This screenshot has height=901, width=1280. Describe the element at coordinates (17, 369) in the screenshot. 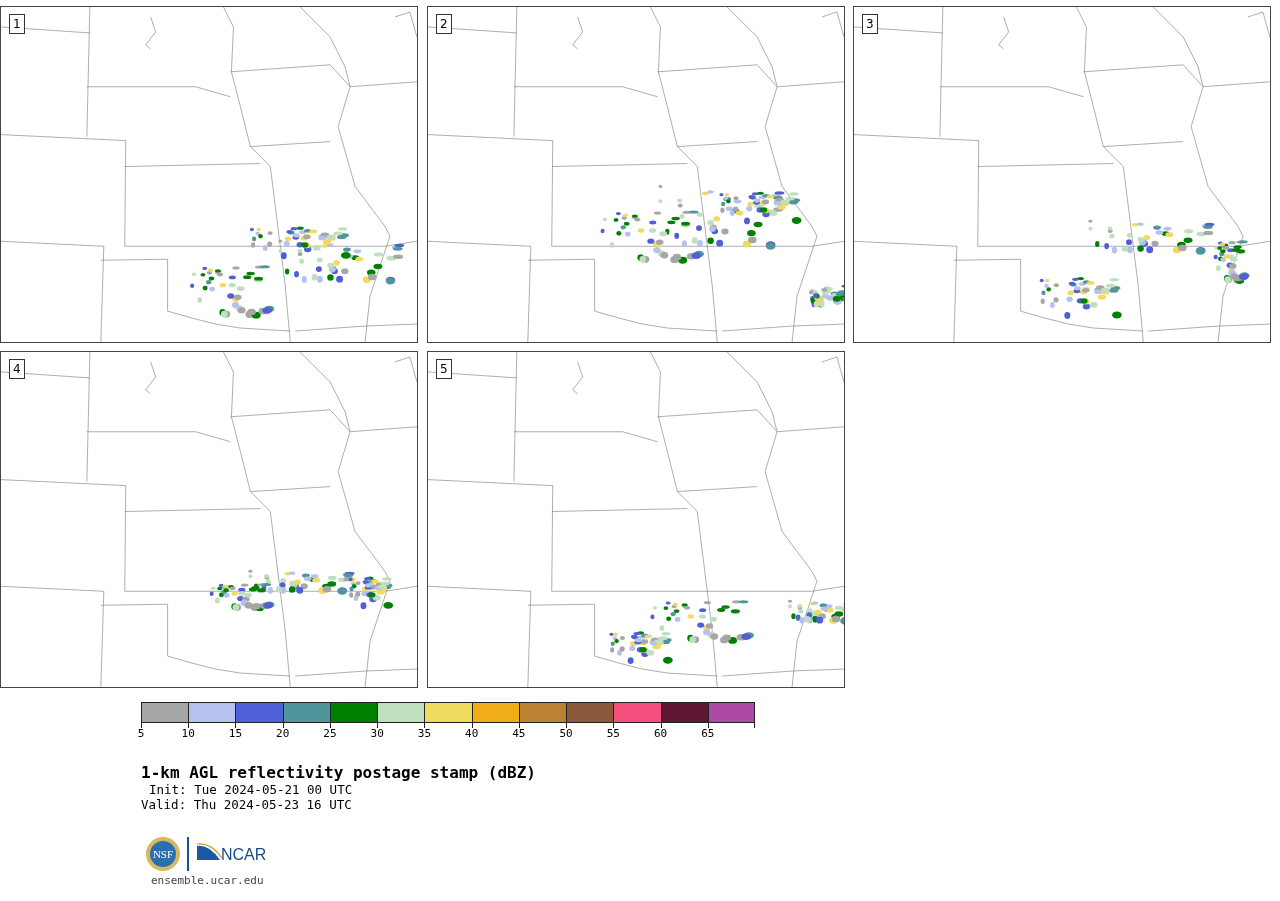

I see `panel-number: 4` at that location.